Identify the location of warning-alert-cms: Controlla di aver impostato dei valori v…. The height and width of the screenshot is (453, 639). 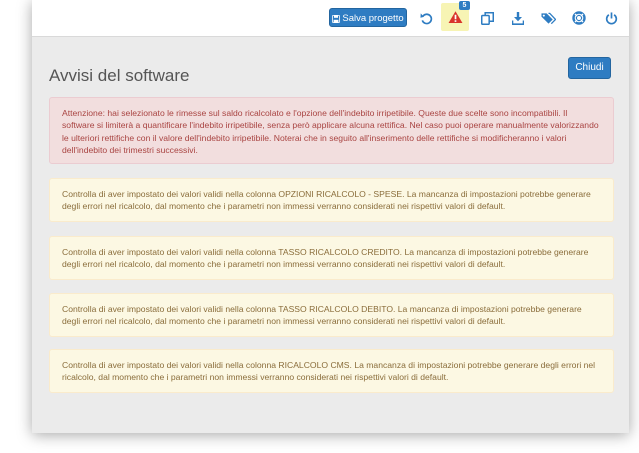
(331, 371).